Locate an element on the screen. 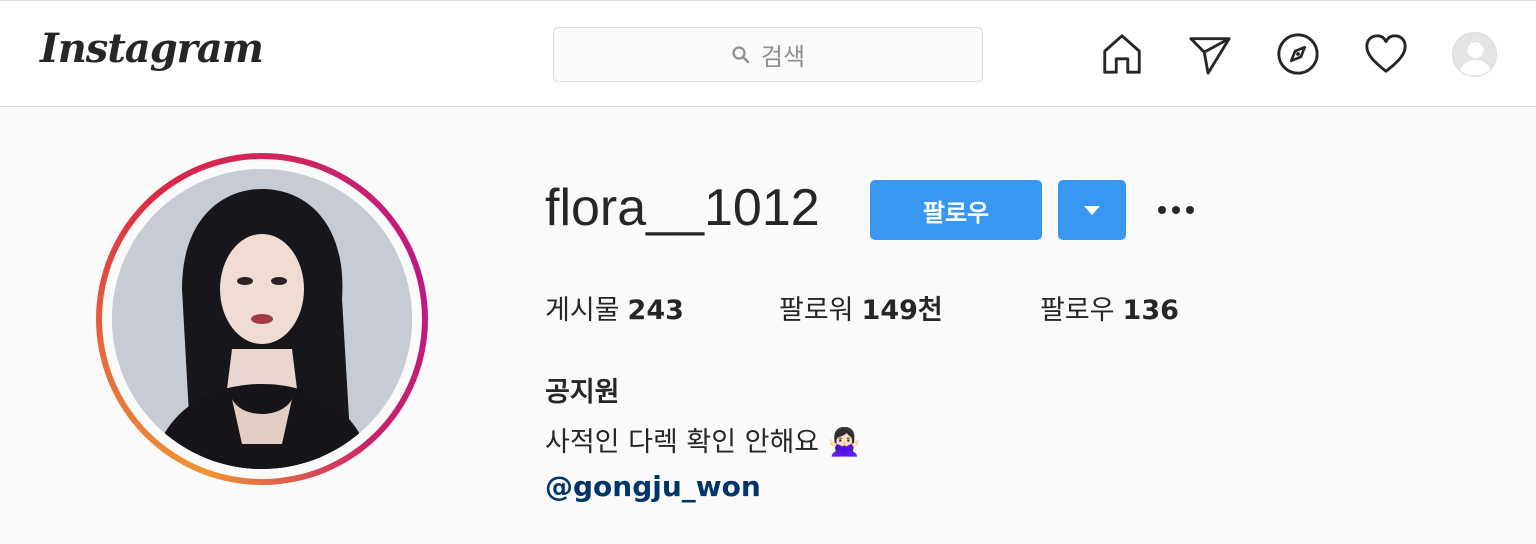 Image resolution: width=1536 pixels, height=544 pixels. profile-username: flora__1012 is located at coordinates (682, 208).